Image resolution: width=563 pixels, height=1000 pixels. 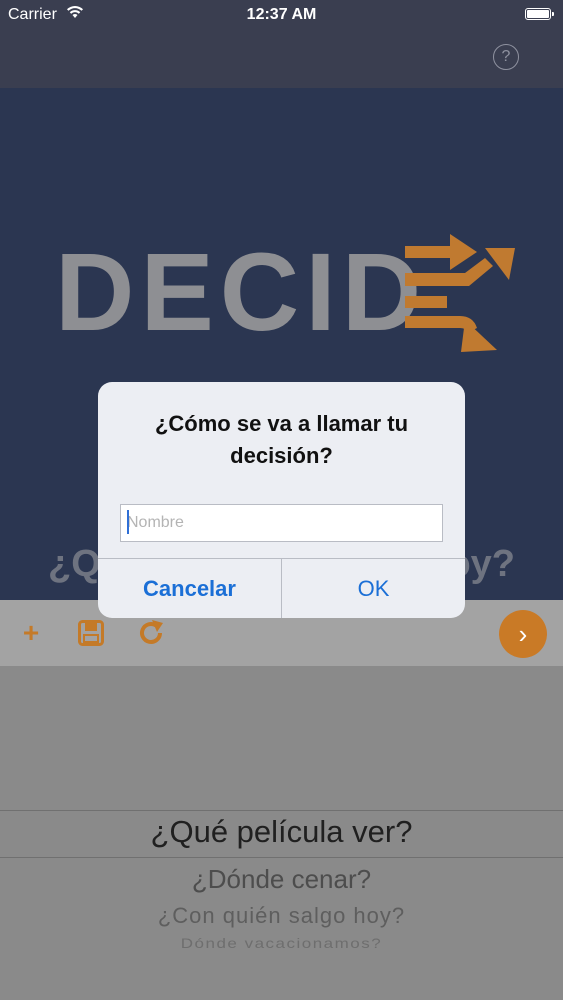 I want to click on clock: 12:37 AM, so click(x=281, y=14).